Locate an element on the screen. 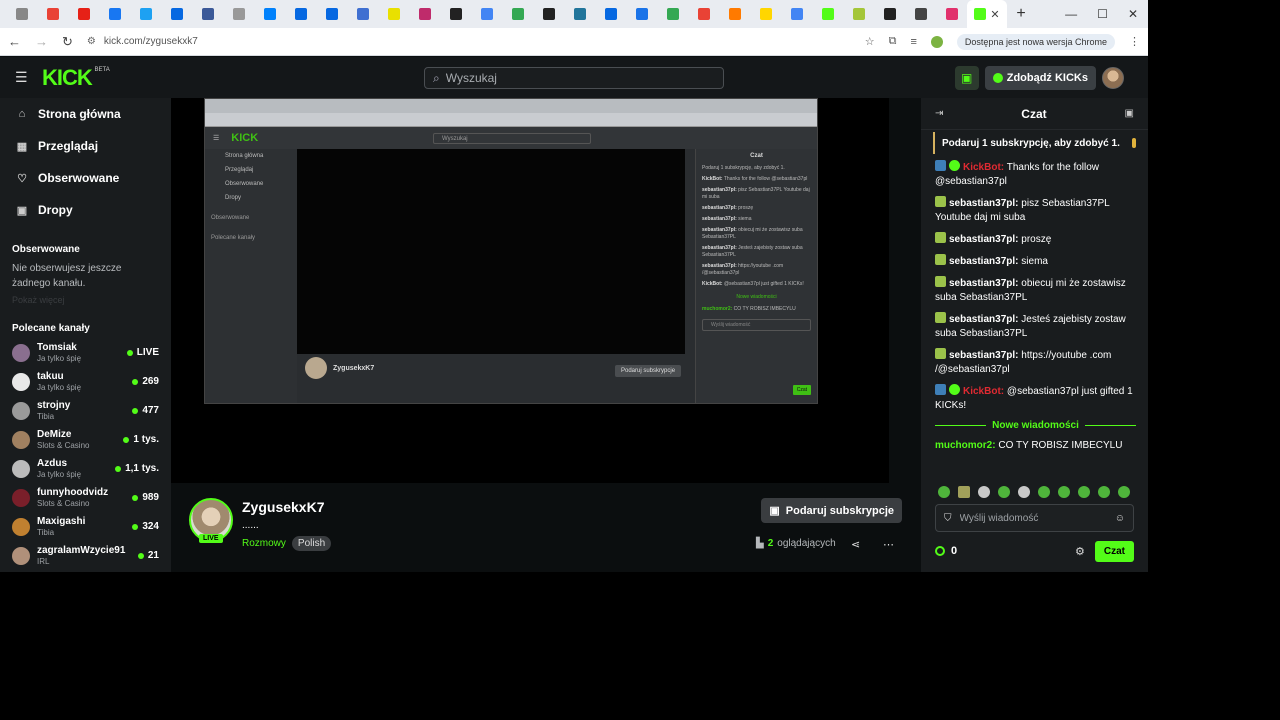  search-box: ⌕ is located at coordinates (574, 78).